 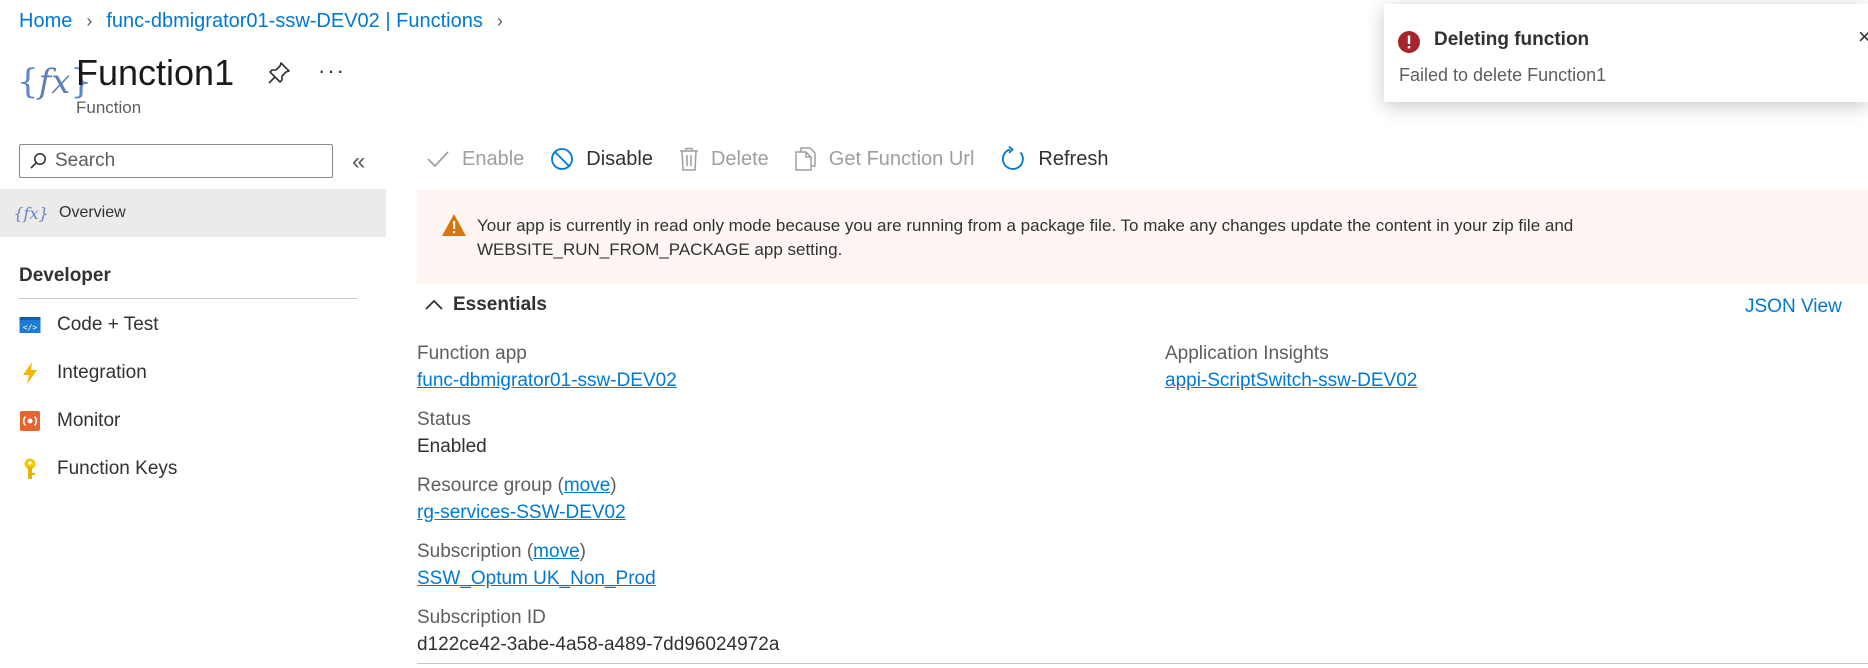 I want to click on sidebar-item-label: Integration, so click(x=102, y=372).